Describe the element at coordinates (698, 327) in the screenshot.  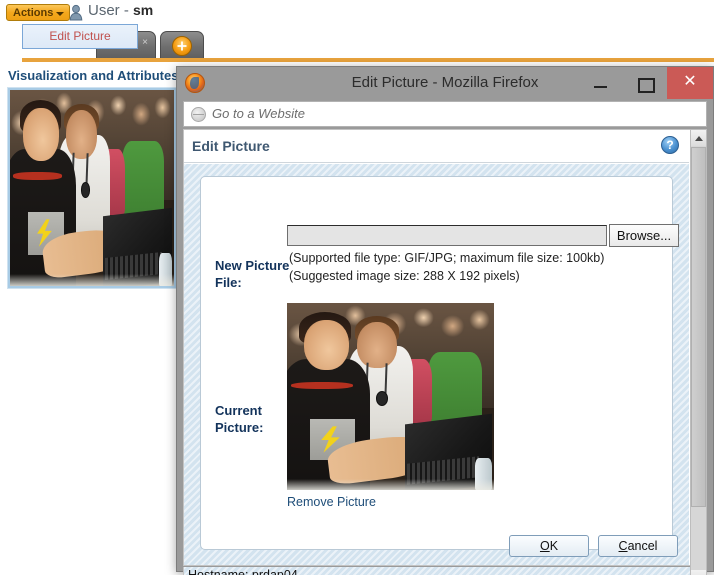
I see `scrollbar-thumb` at that location.